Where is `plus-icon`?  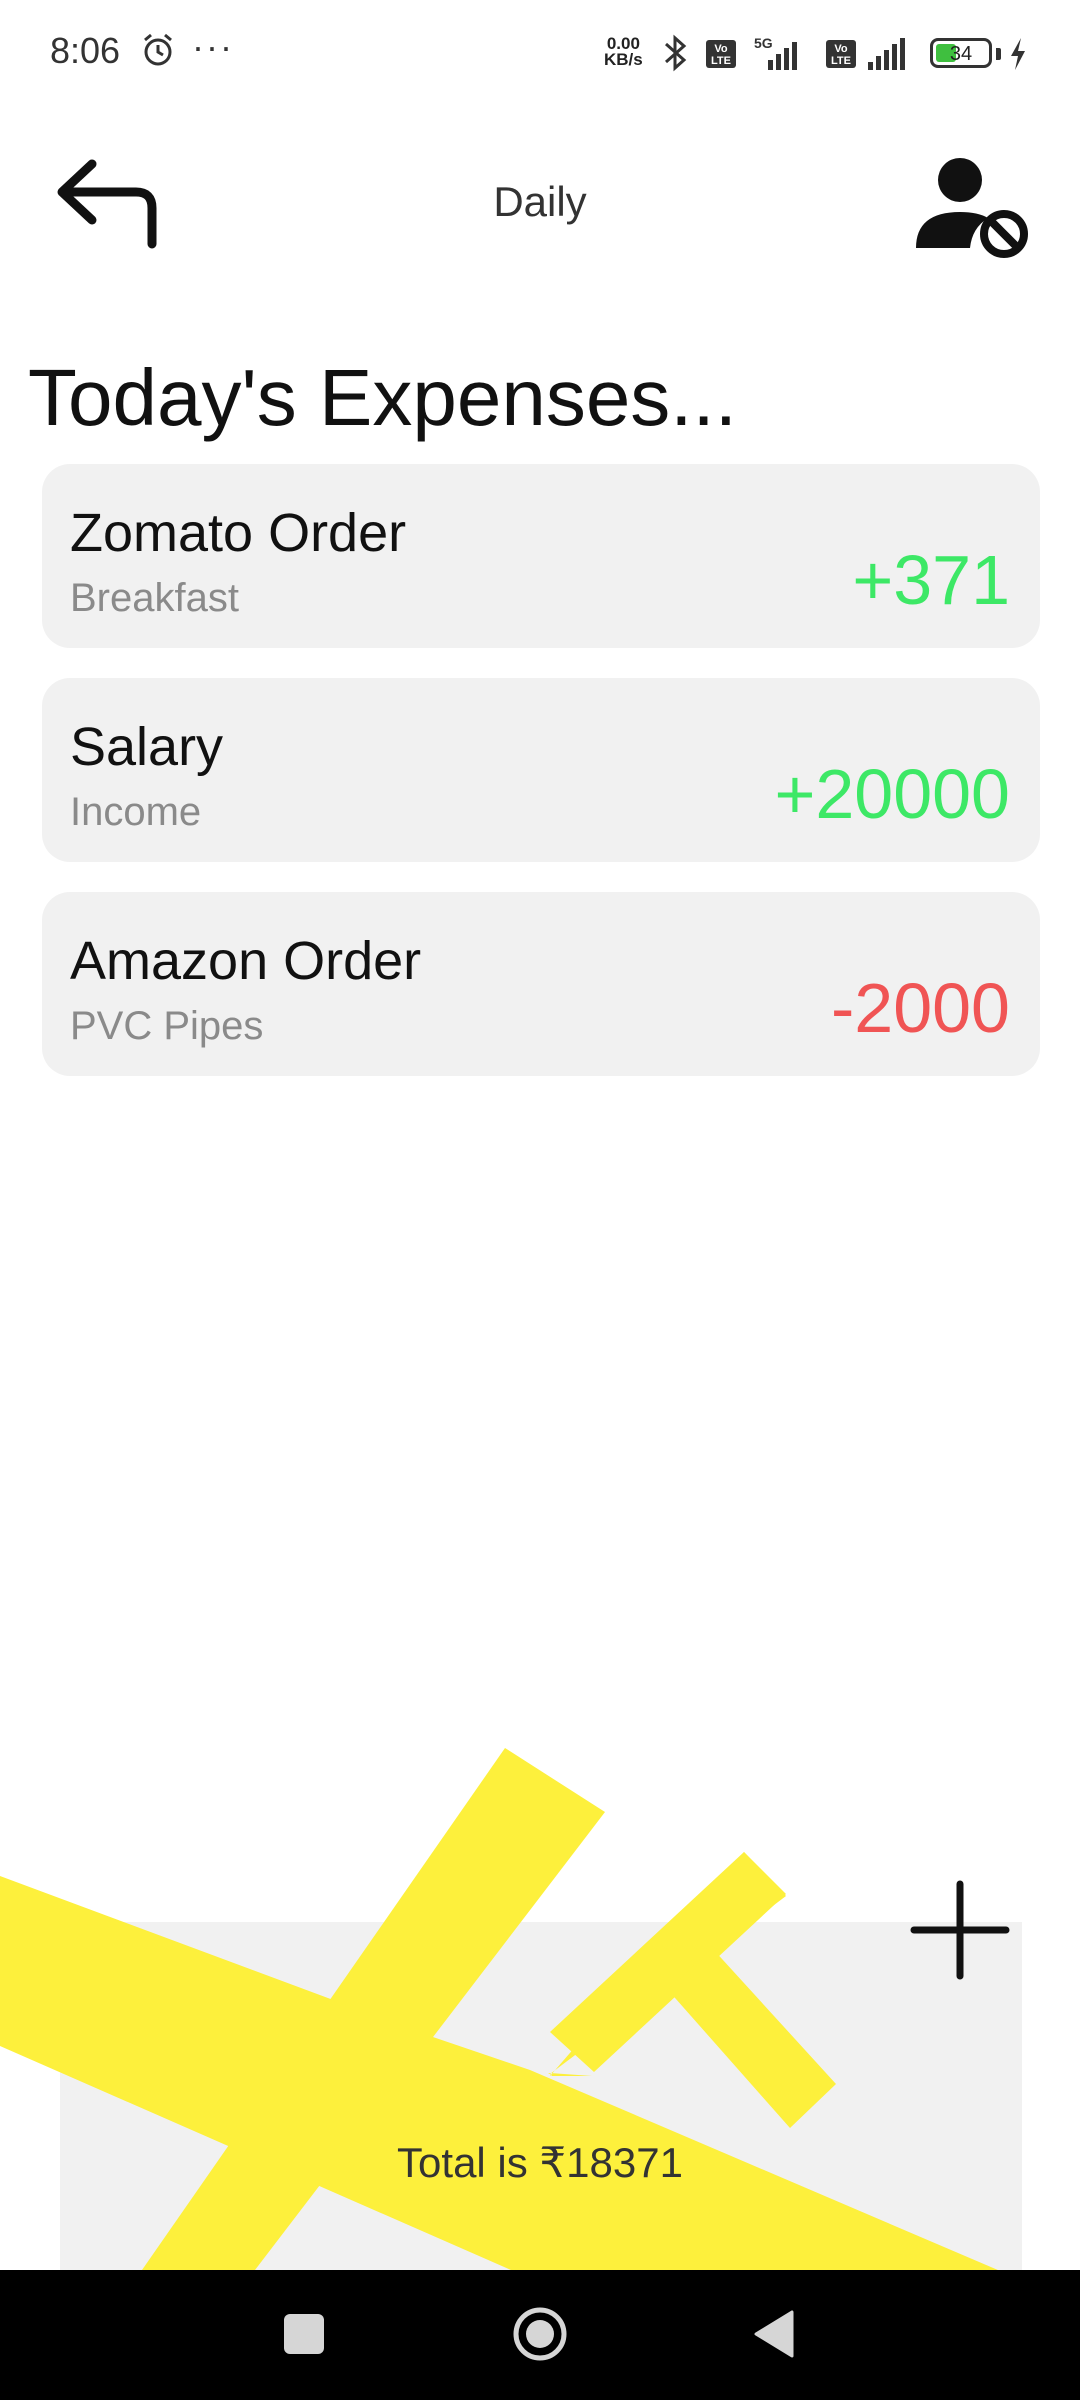
plus-icon is located at coordinates (960, 1930).